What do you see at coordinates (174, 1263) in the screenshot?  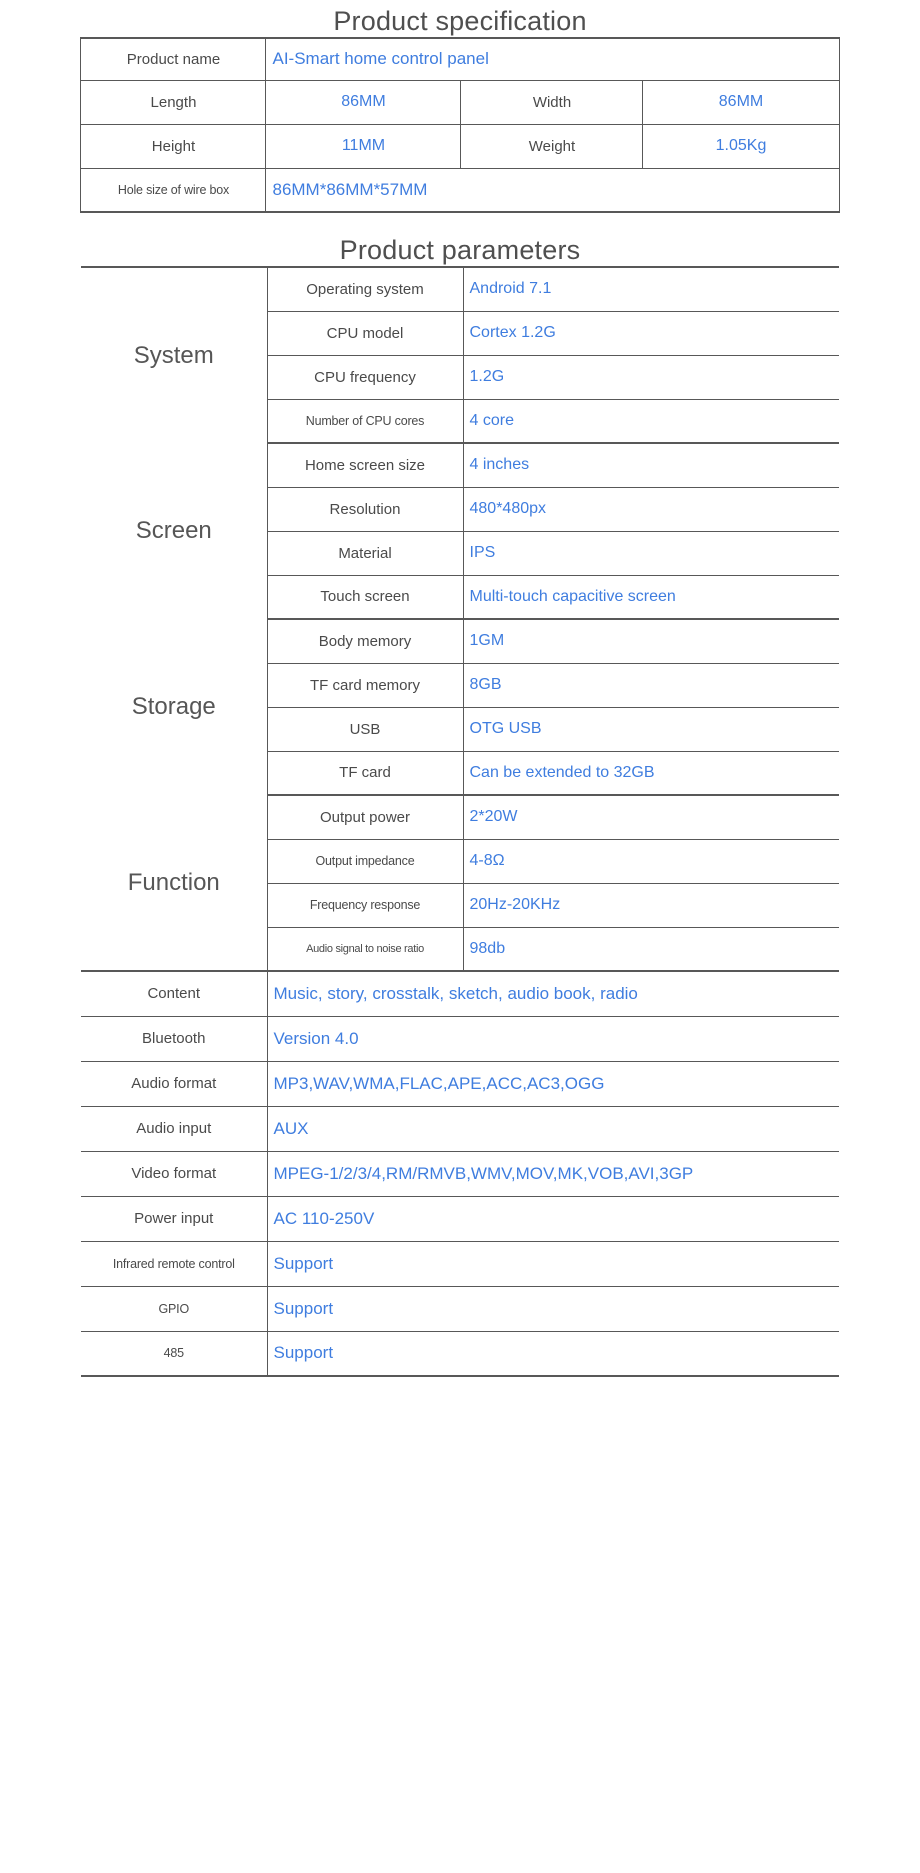 I see `param-key-infrared-remote-control: Infrared remote control` at bounding box center [174, 1263].